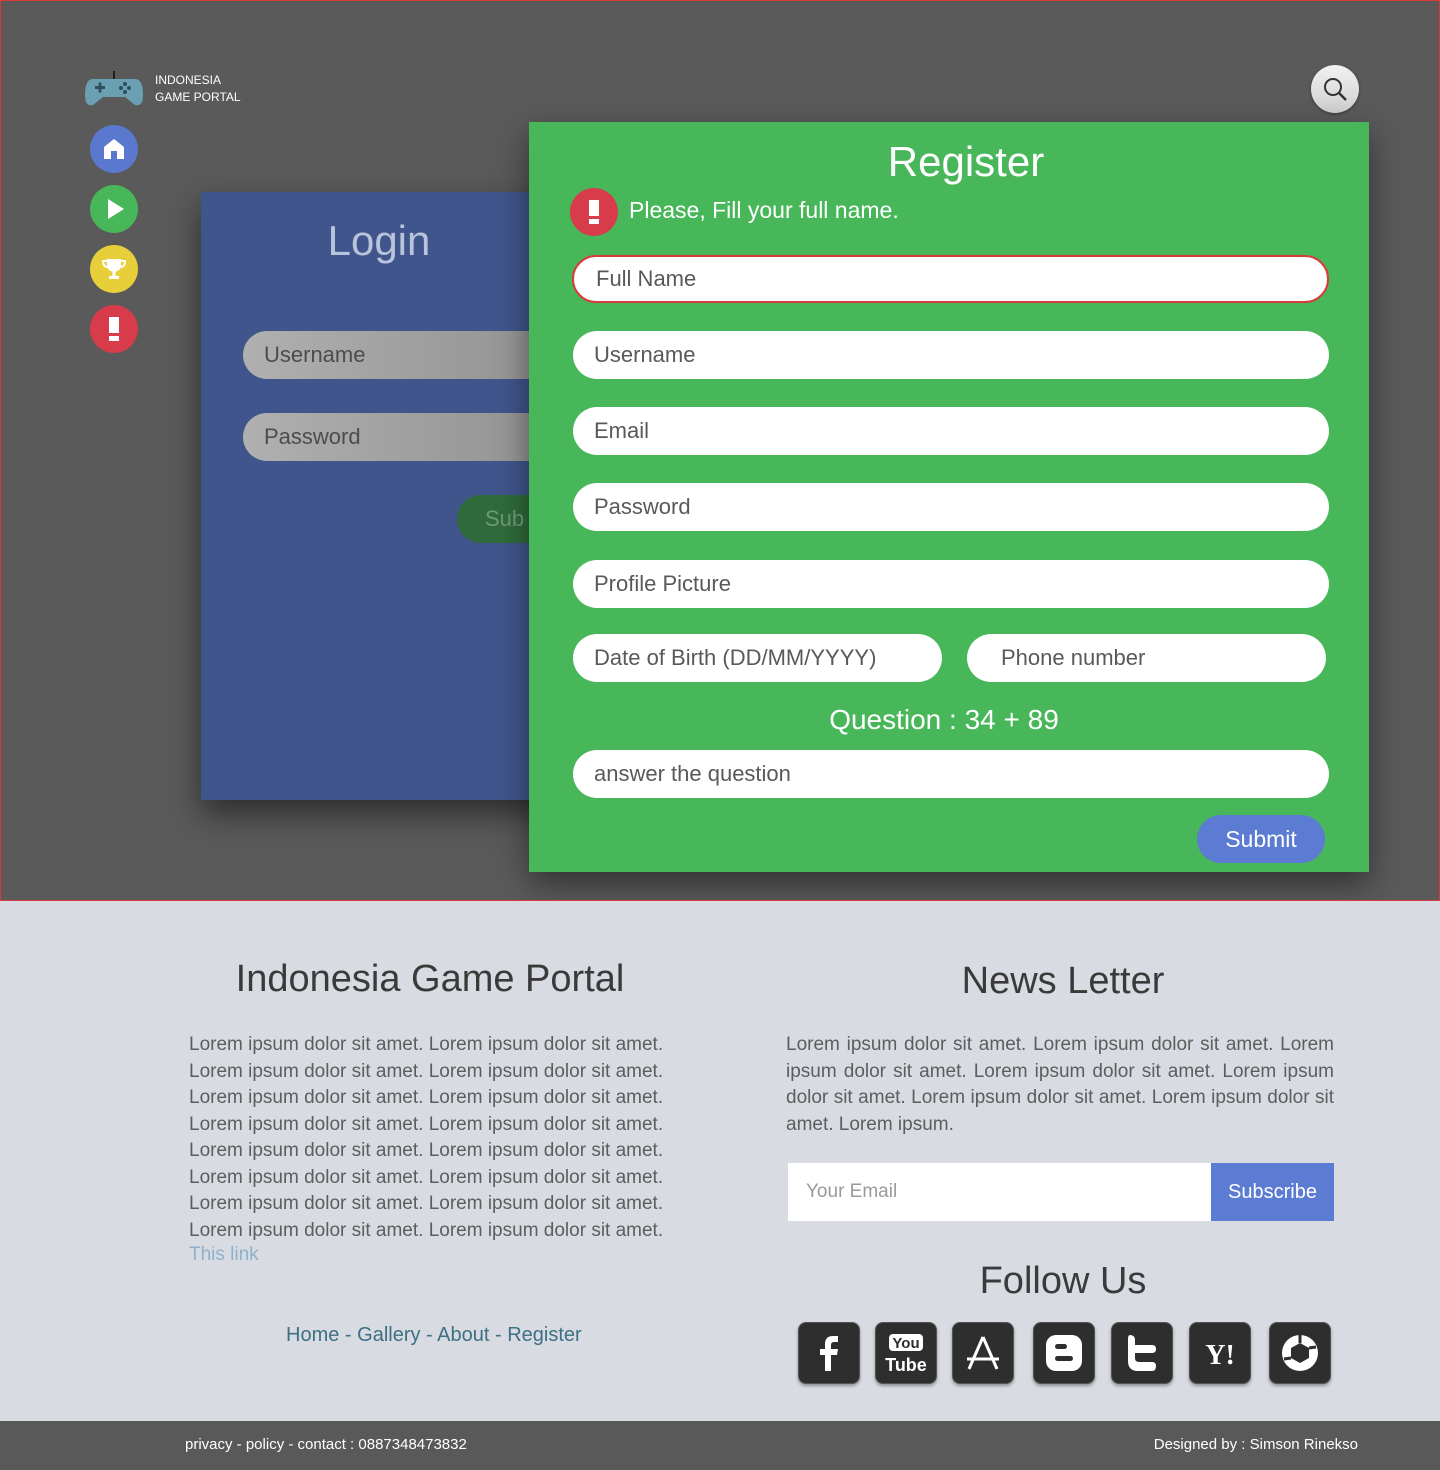 The width and height of the screenshot is (1440, 1470). I want to click on trophy-icon, so click(114, 269).